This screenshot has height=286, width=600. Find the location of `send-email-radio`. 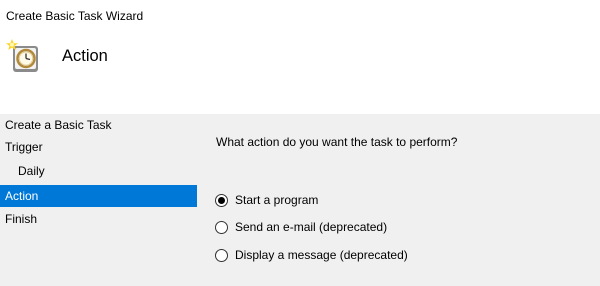

send-email-radio is located at coordinates (221, 227).